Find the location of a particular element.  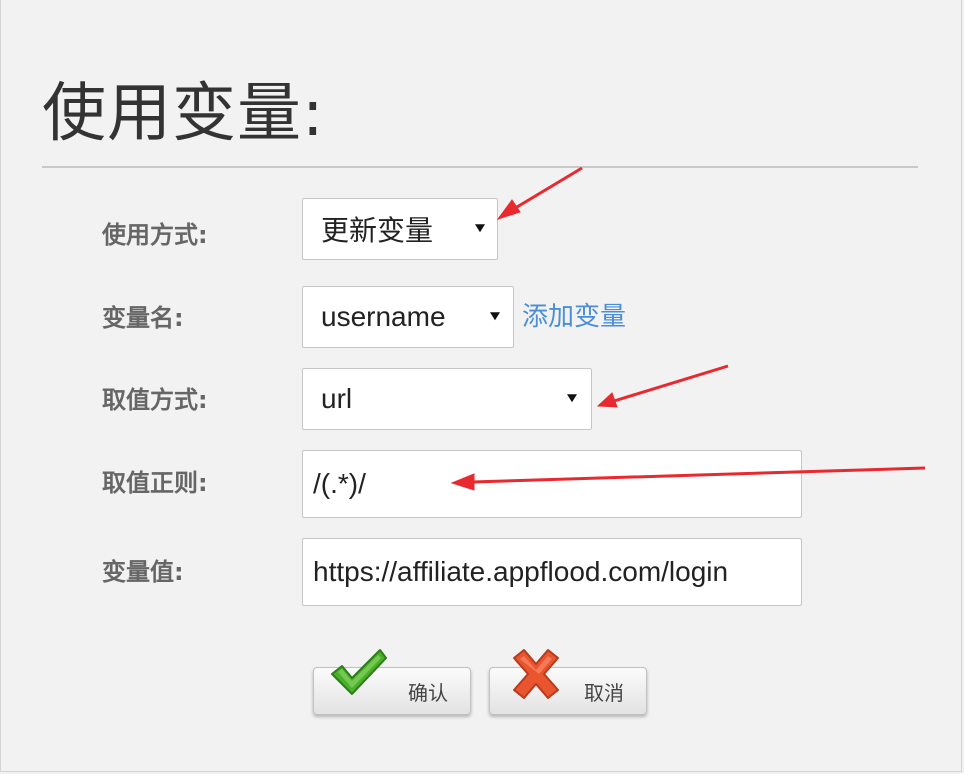

checkmark-icon is located at coordinates (359, 672).